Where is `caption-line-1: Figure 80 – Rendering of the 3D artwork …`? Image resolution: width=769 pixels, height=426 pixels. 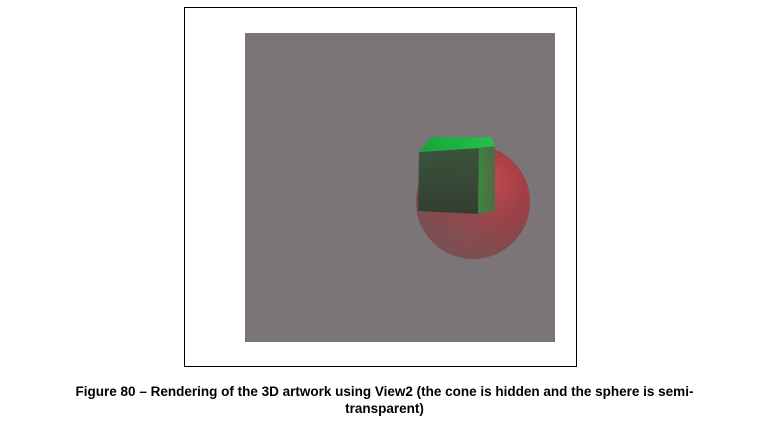 caption-line-1: Figure 80 – Rendering of the 3D artwork … is located at coordinates (384, 391).